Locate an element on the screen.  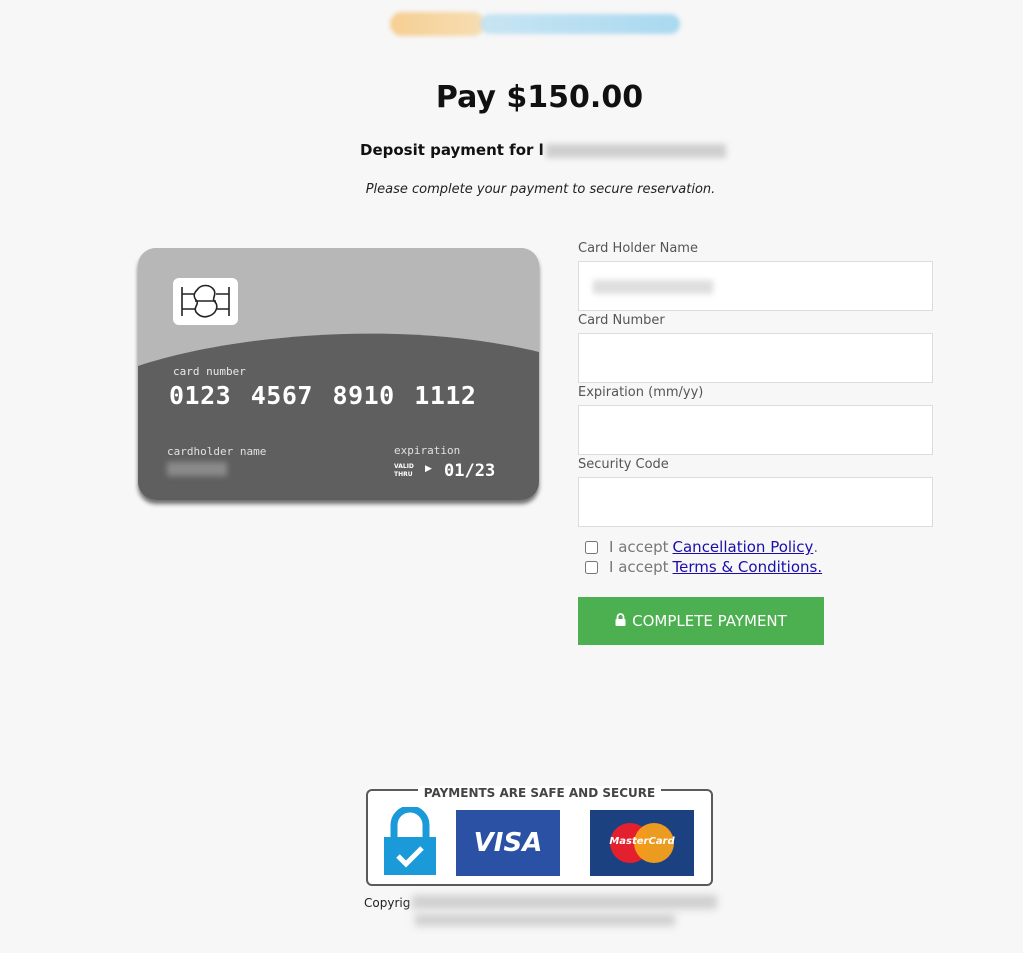
terms-row: I accept Terms & Conditions. is located at coordinates (703, 567).